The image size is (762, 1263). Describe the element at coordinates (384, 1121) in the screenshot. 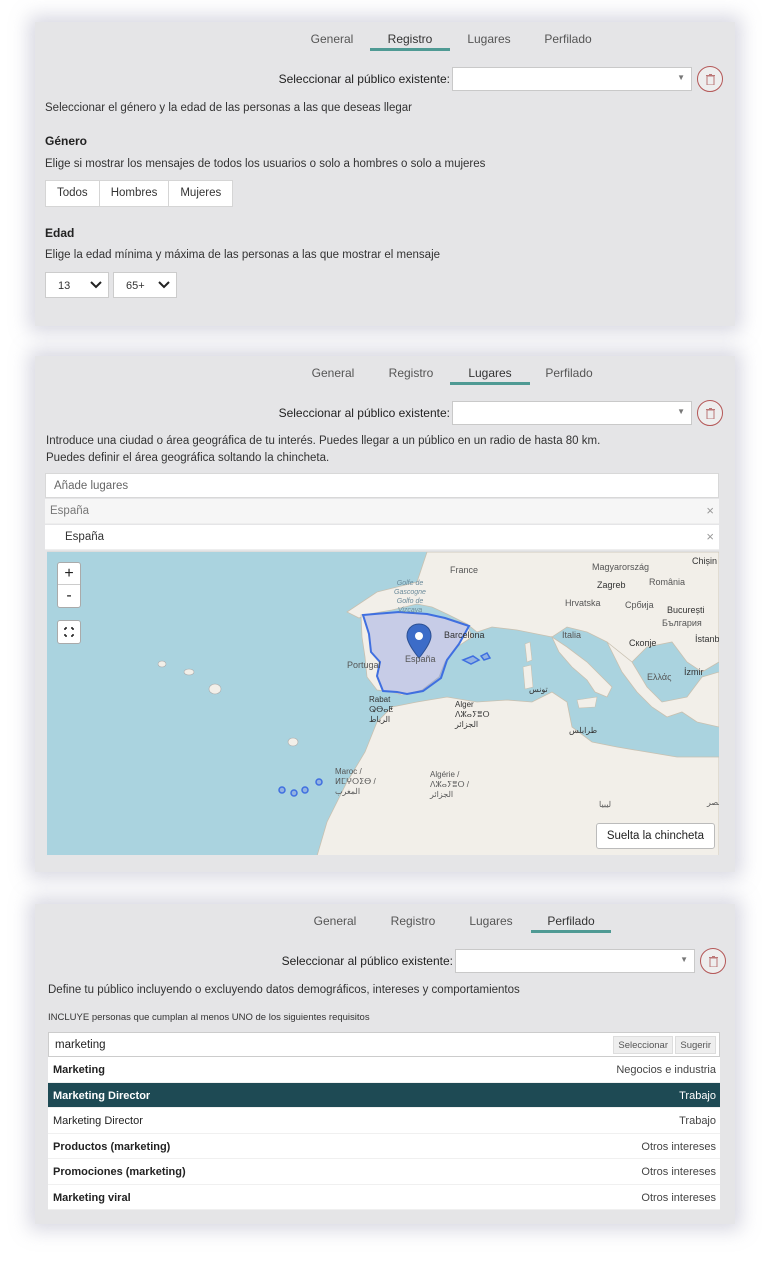

I see `result-row: Marketing Director Trabajo` at that location.